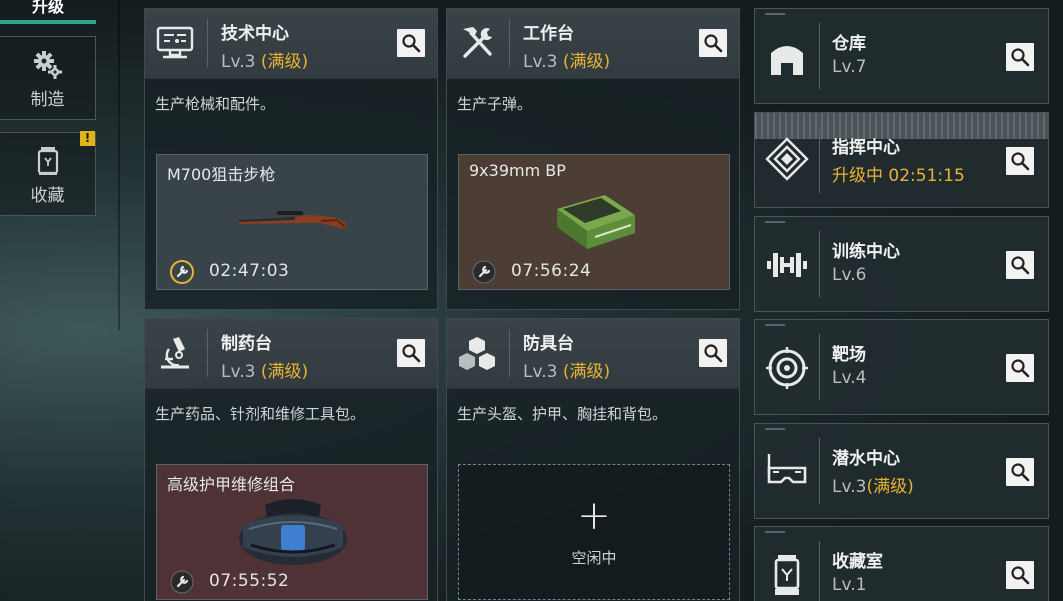 This screenshot has width=1063, height=601. Describe the element at coordinates (593, 459) in the screenshot. I see `station-card-armor-bench: 防具台 Lv.3 (满级) 生产头盔、护甲、胸挂和背包。 + 空闲中` at that location.